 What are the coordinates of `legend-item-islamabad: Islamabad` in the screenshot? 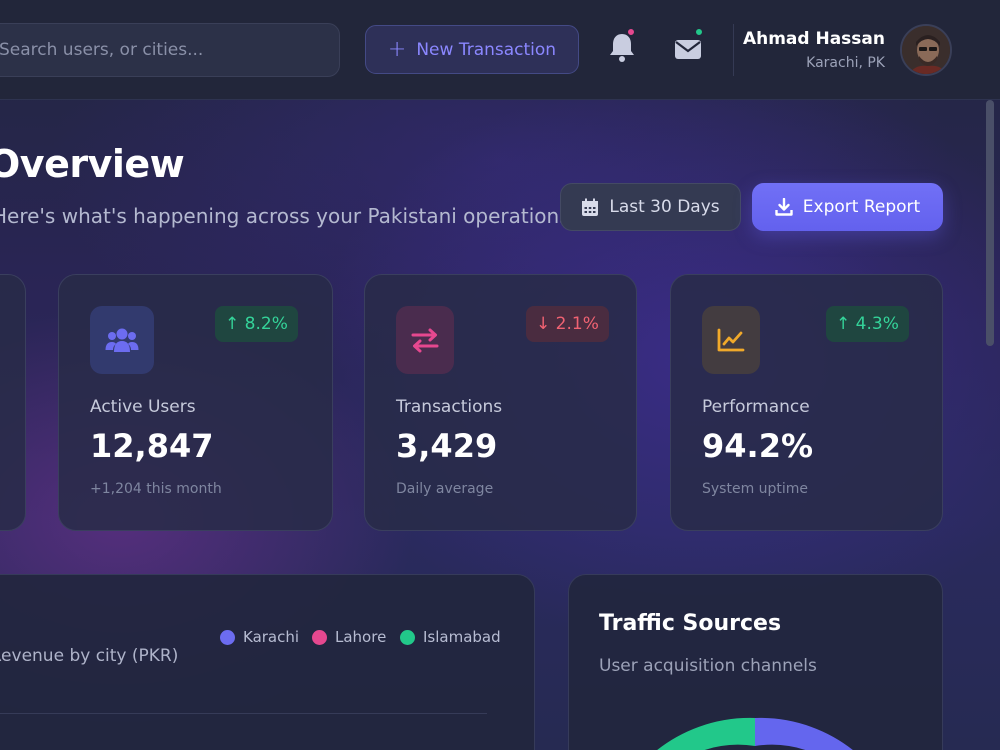 It's located at (450, 637).